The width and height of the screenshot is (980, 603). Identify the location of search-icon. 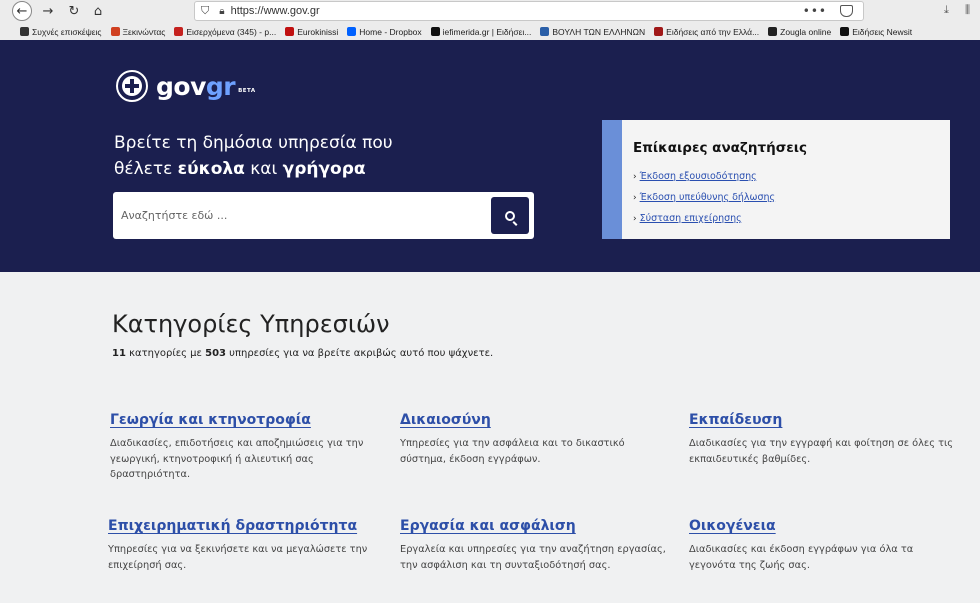
(510, 215).